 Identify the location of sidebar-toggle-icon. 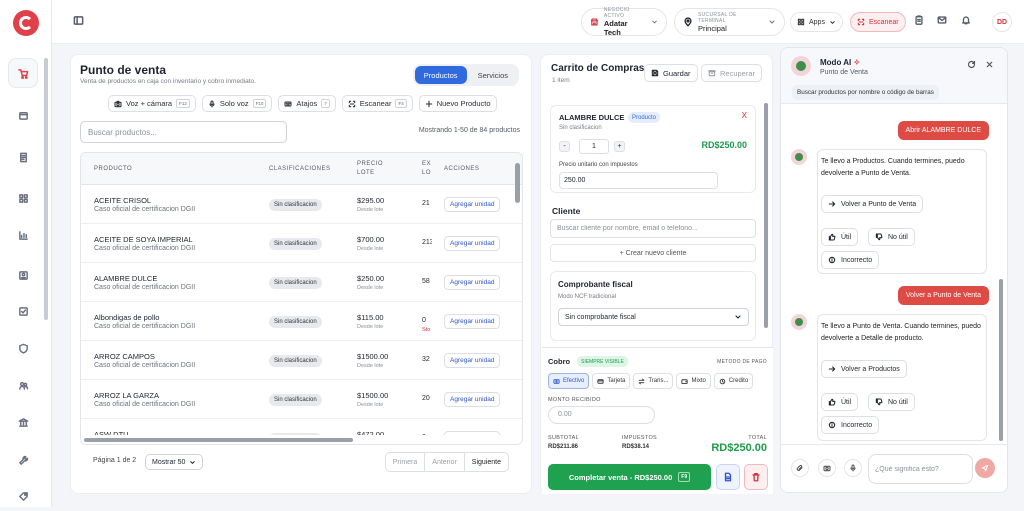
(78, 20).